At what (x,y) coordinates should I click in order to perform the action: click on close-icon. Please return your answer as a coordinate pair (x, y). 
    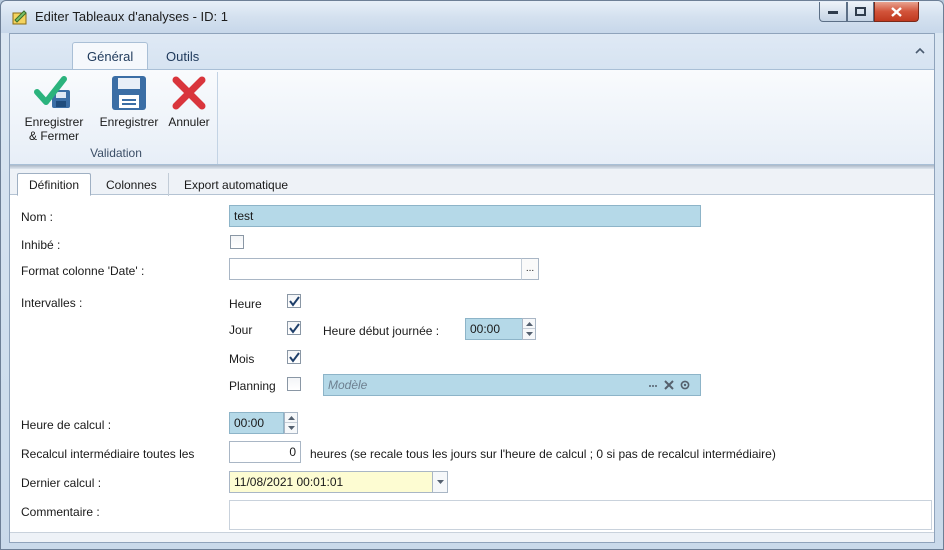
    Looking at the image, I should click on (896, 11).